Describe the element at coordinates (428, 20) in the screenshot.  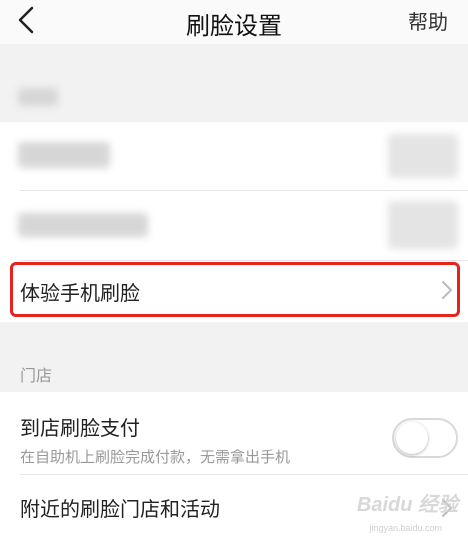
I see `help-button: 帮助` at that location.